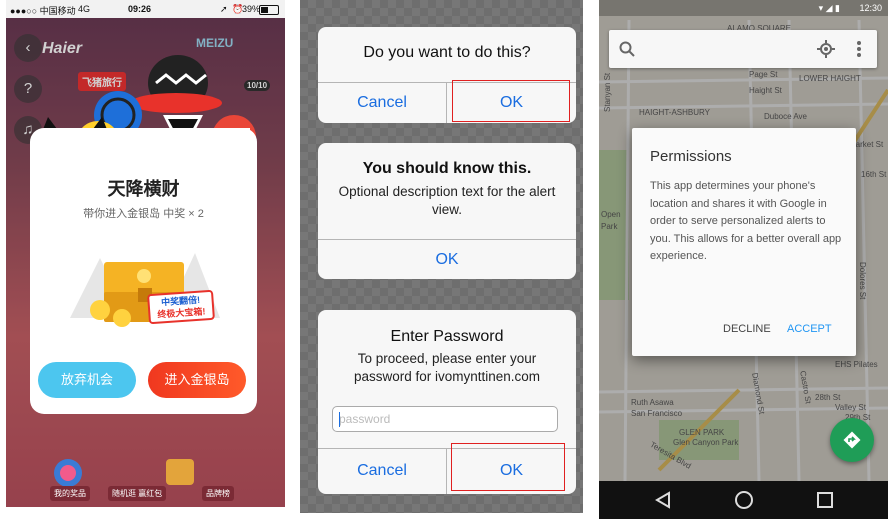  I want to click on accept-button: ACCEPT, so click(809, 329).